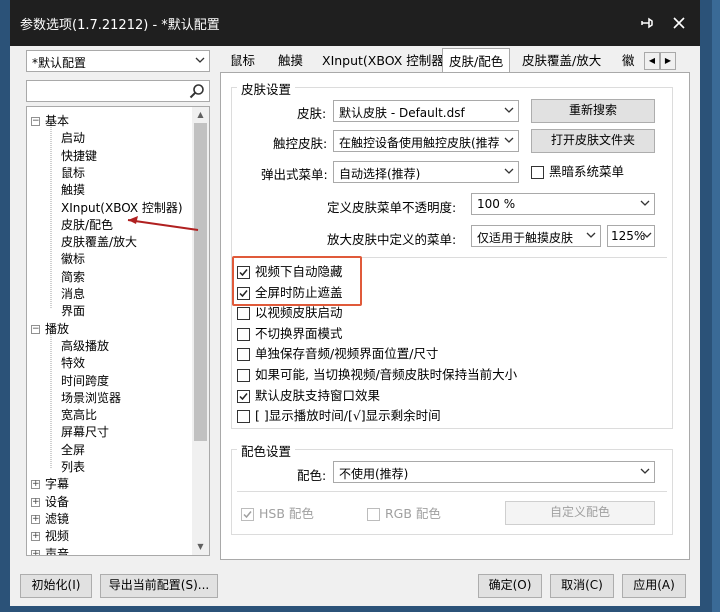 The height and width of the screenshot is (612, 720). What do you see at coordinates (297, 281) in the screenshot?
I see `highlight-box` at bounding box center [297, 281].